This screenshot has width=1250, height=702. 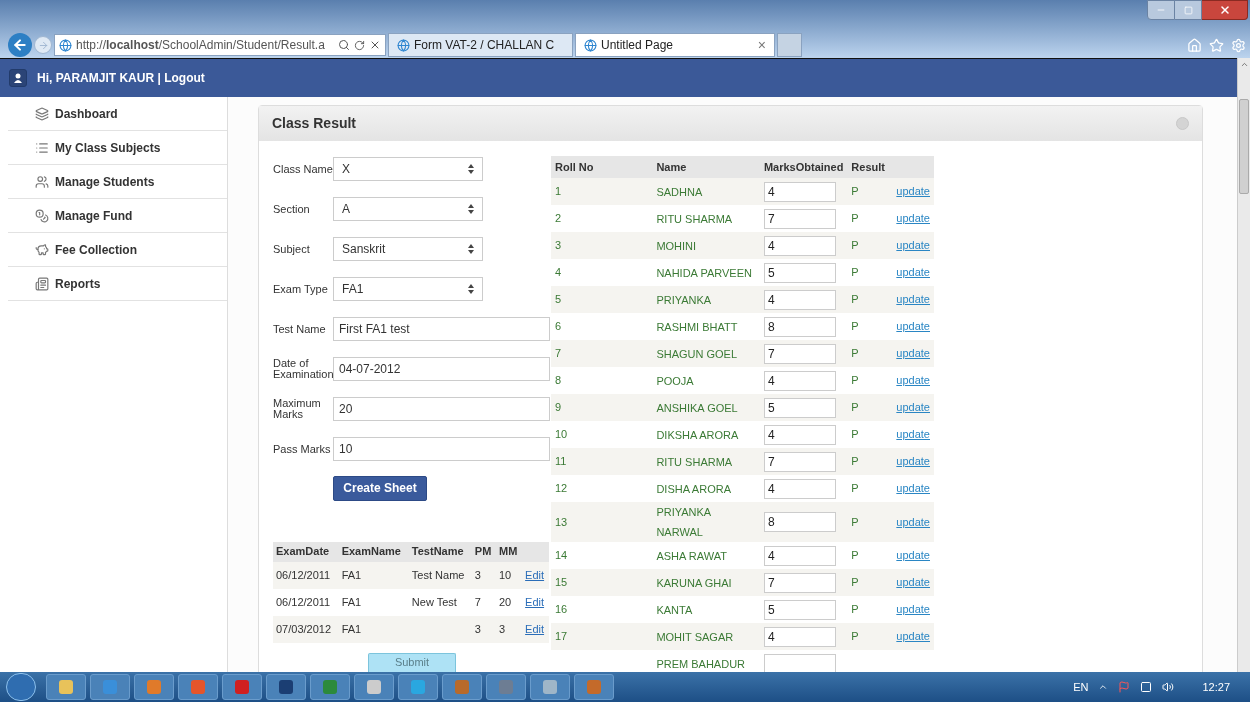 What do you see at coordinates (1244, 146) in the screenshot?
I see `scrollbar-thumb` at bounding box center [1244, 146].